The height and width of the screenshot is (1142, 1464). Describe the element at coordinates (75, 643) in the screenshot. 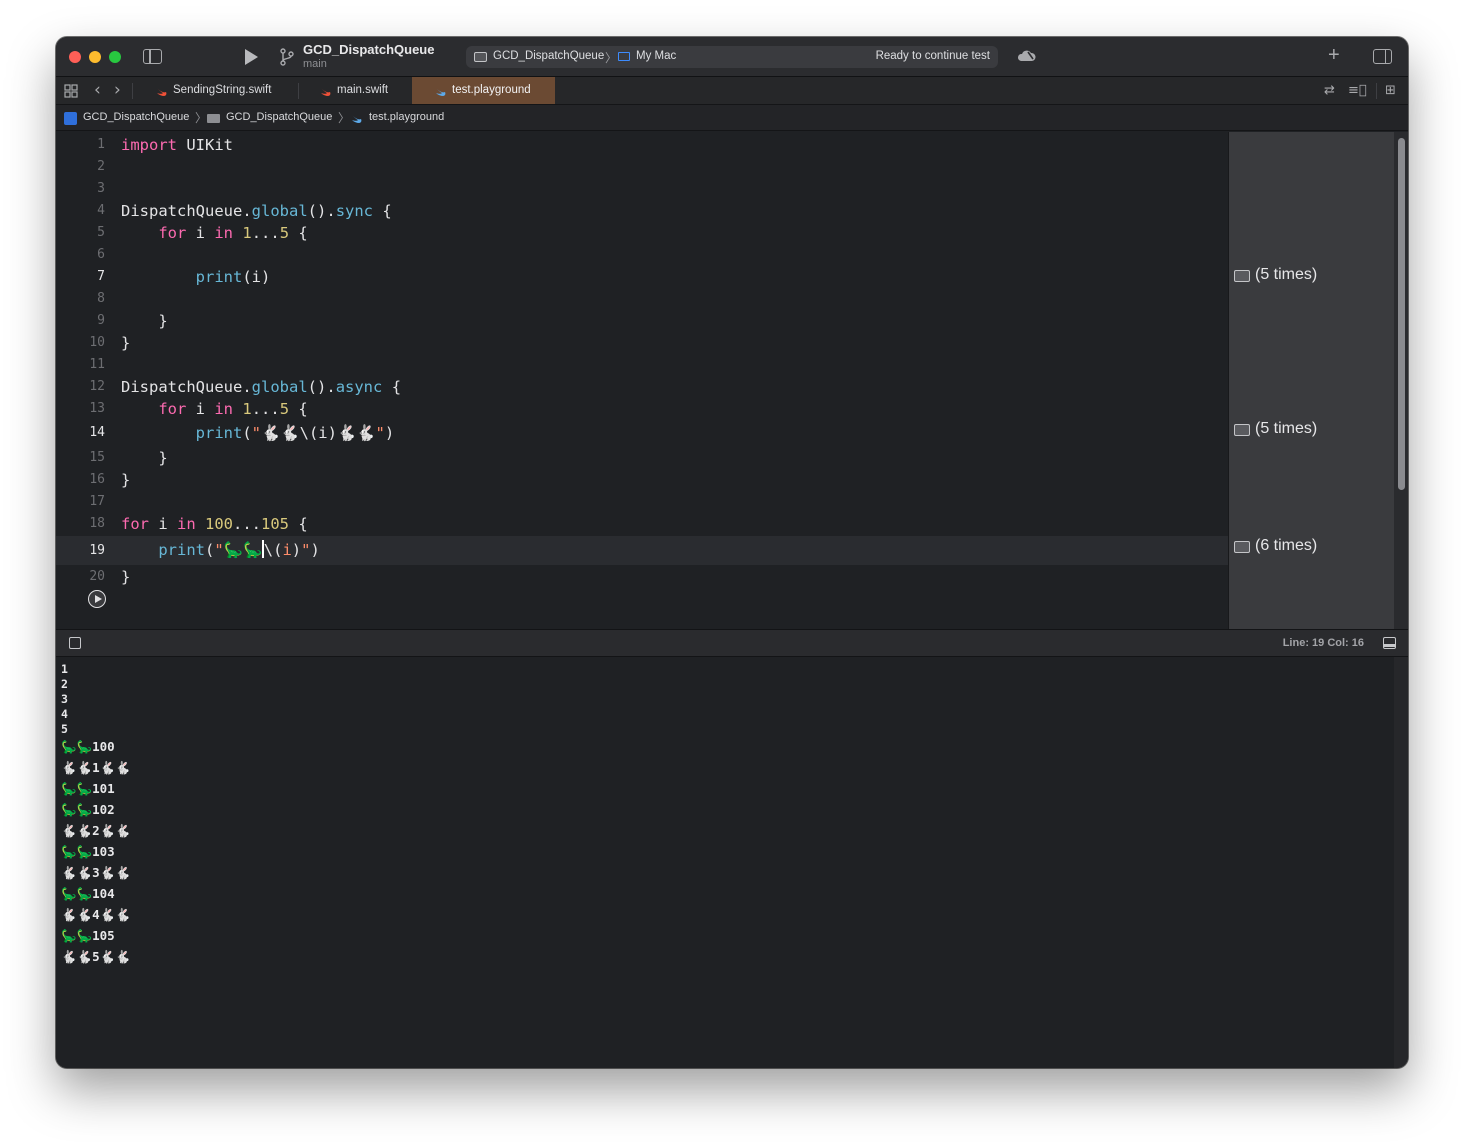

I see `hide-debug-area-icon` at that location.